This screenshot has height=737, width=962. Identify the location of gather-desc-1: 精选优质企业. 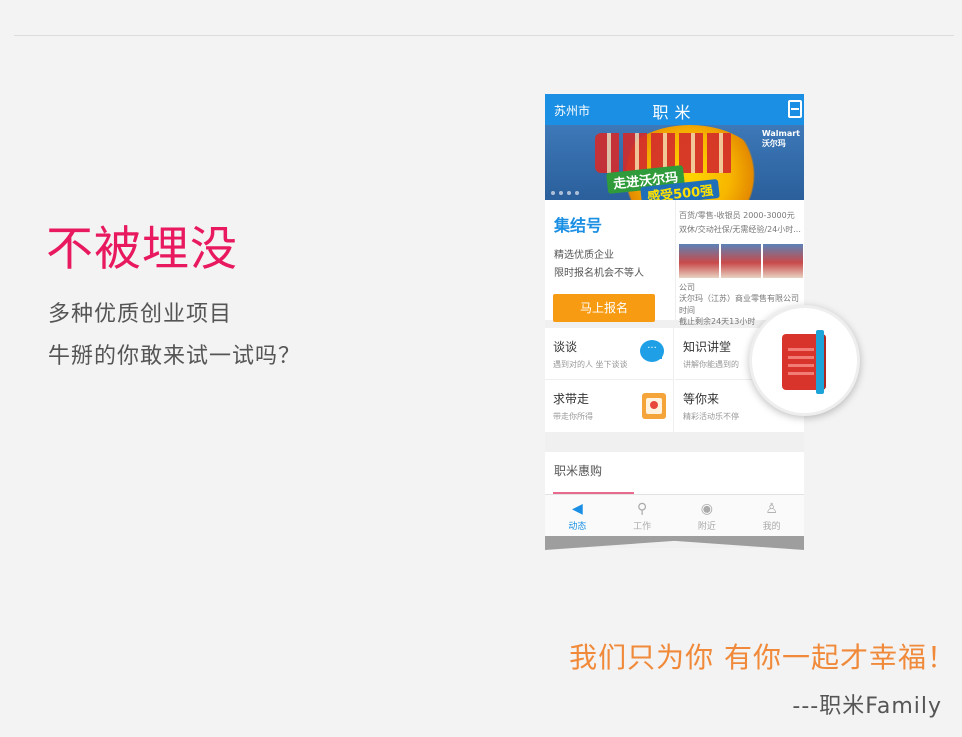
(584, 255).